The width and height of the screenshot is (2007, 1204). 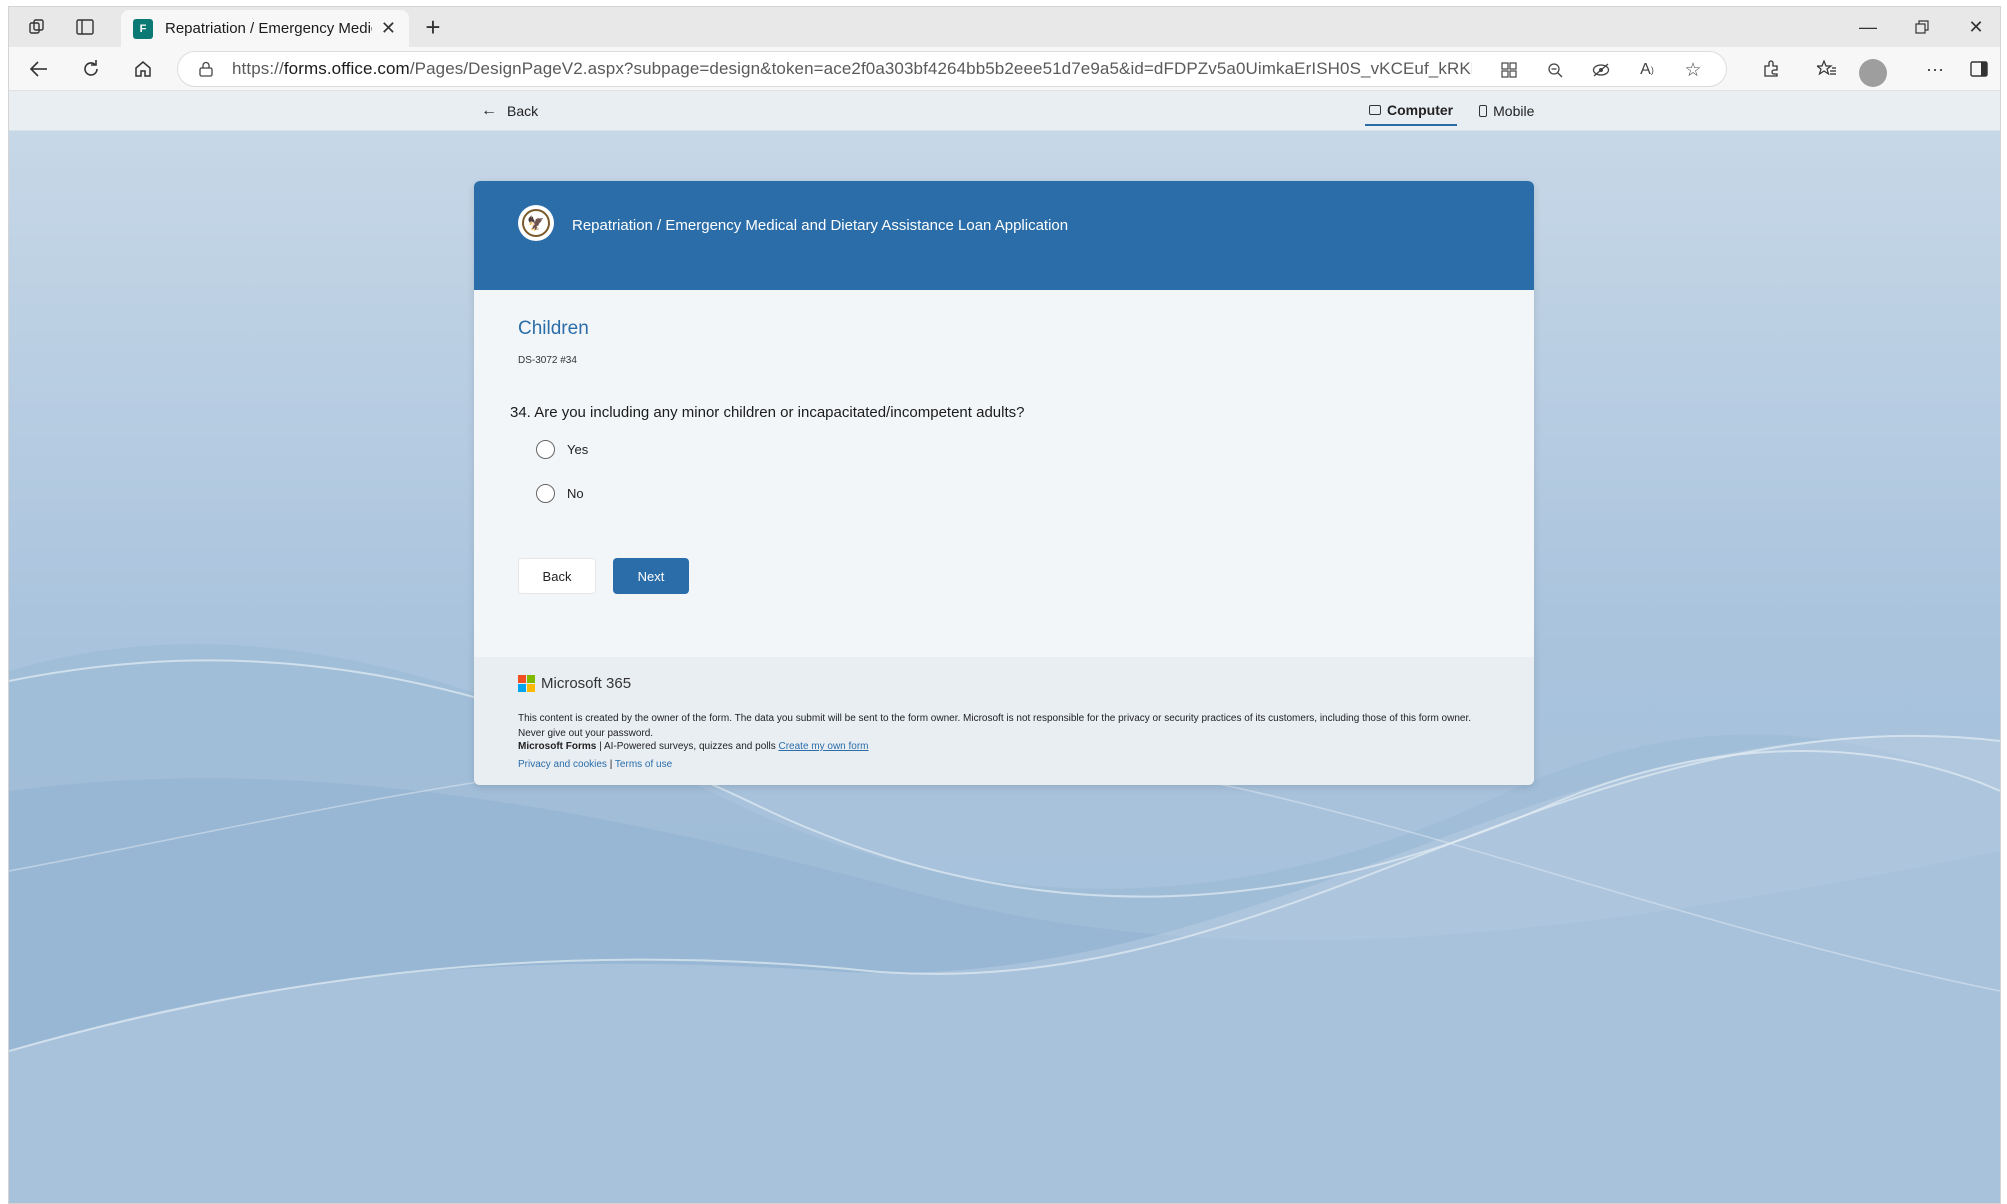 What do you see at coordinates (1601, 70) in the screenshot?
I see `tracking-prevention-icon` at bounding box center [1601, 70].